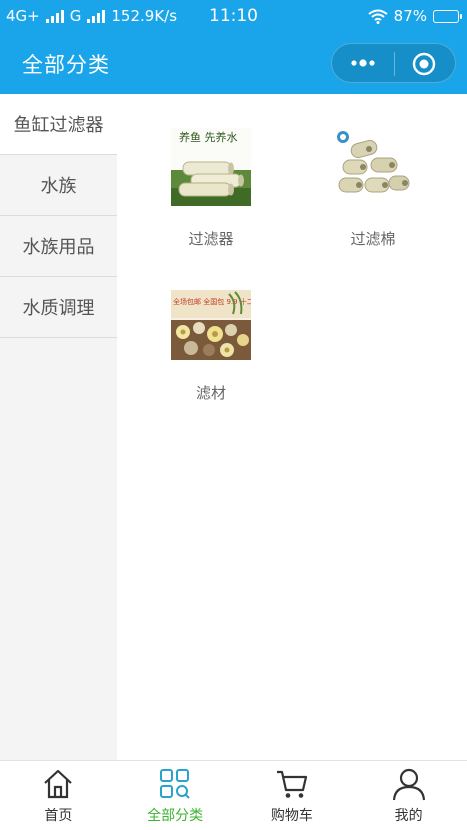 Image resolution: width=467 pixels, height=830 pixels. Describe the element at coordinates (378, 16) in the screenshot. I see `wifi-icon` at that location.